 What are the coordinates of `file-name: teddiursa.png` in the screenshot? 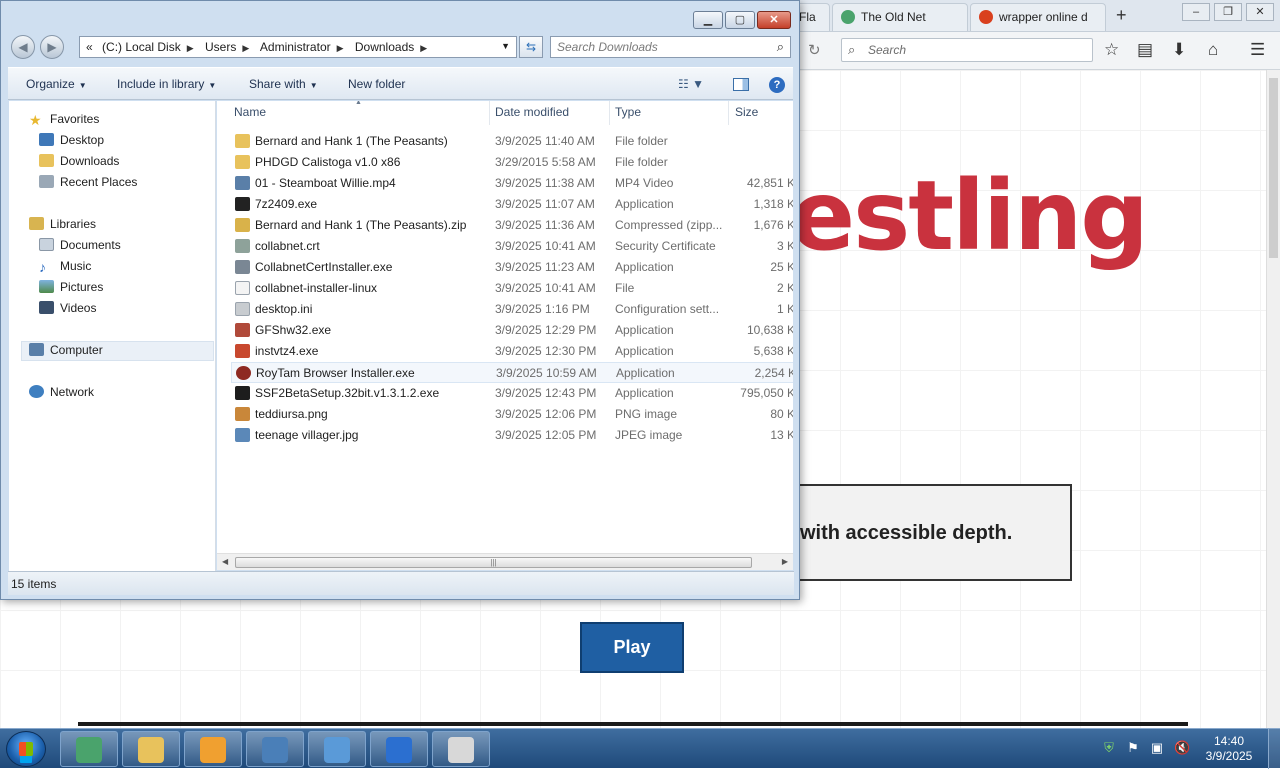 It's located at (291, 414).